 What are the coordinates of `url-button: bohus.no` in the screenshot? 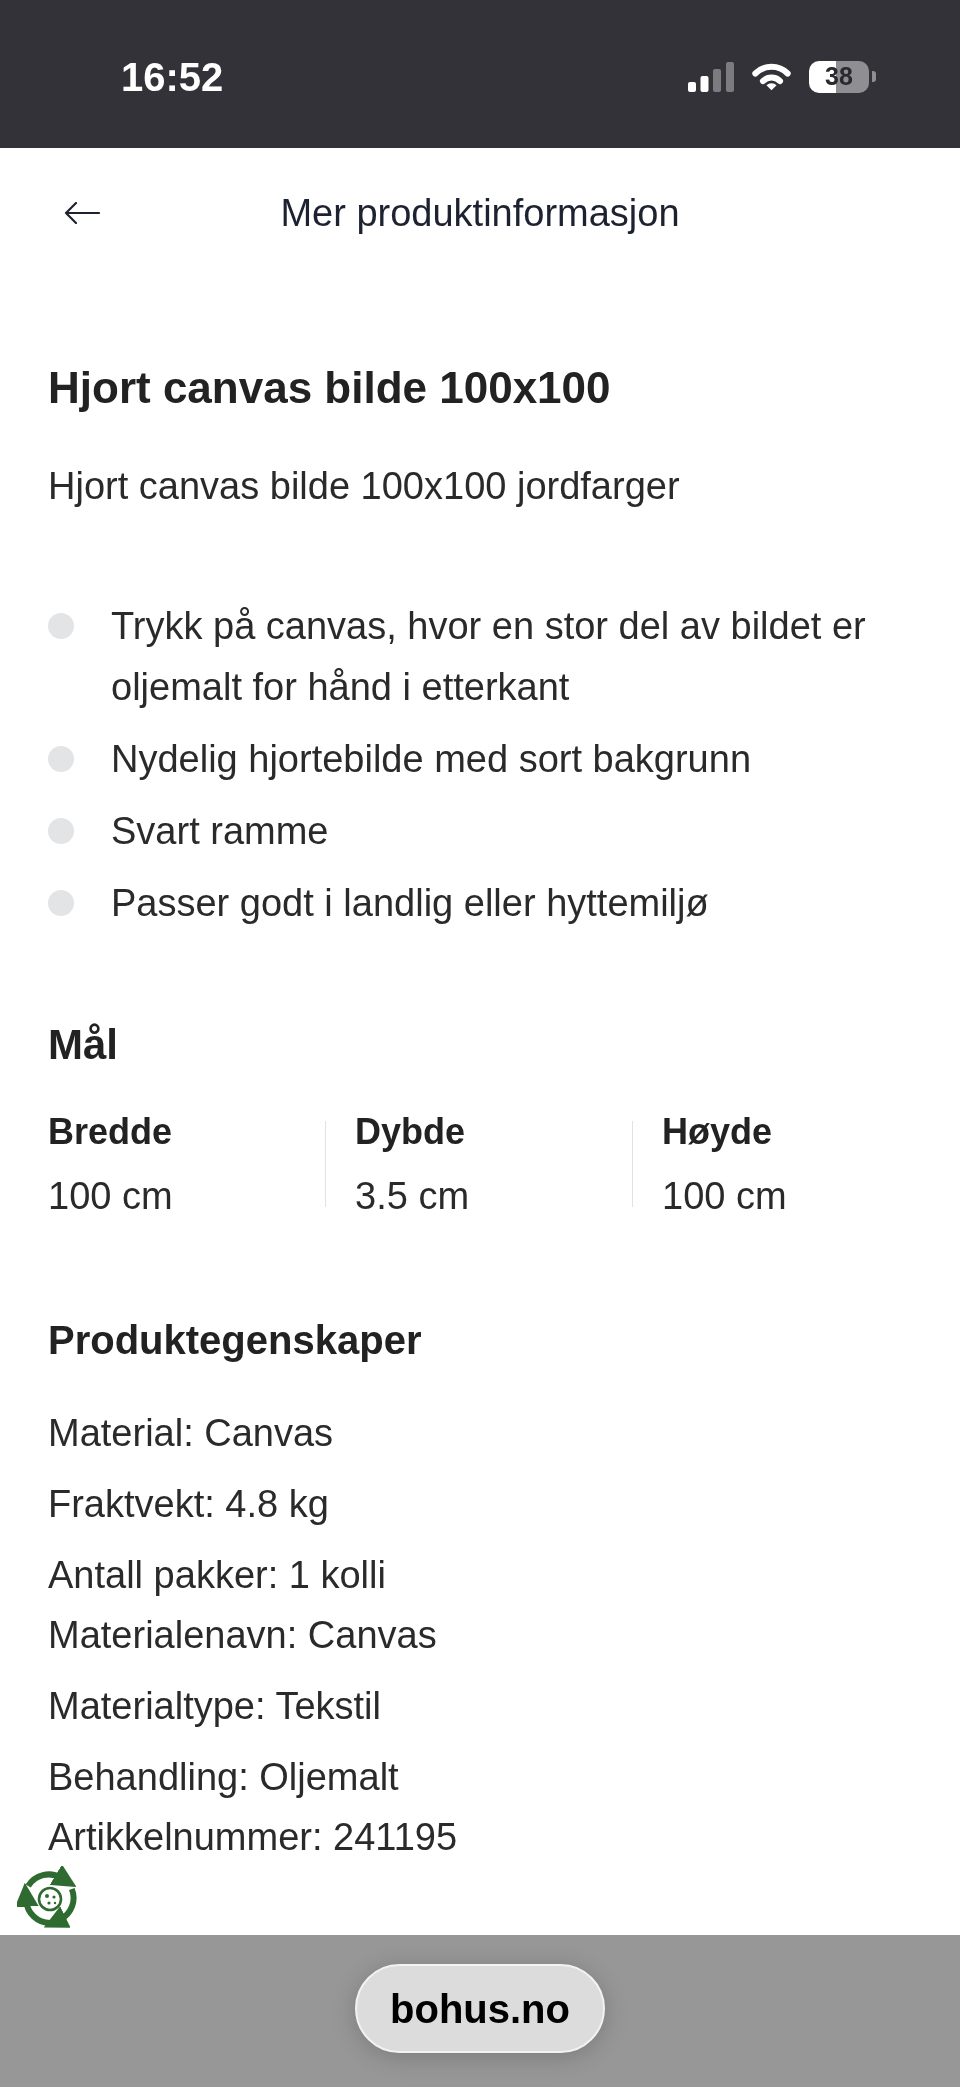 It's located at (480, 2008).